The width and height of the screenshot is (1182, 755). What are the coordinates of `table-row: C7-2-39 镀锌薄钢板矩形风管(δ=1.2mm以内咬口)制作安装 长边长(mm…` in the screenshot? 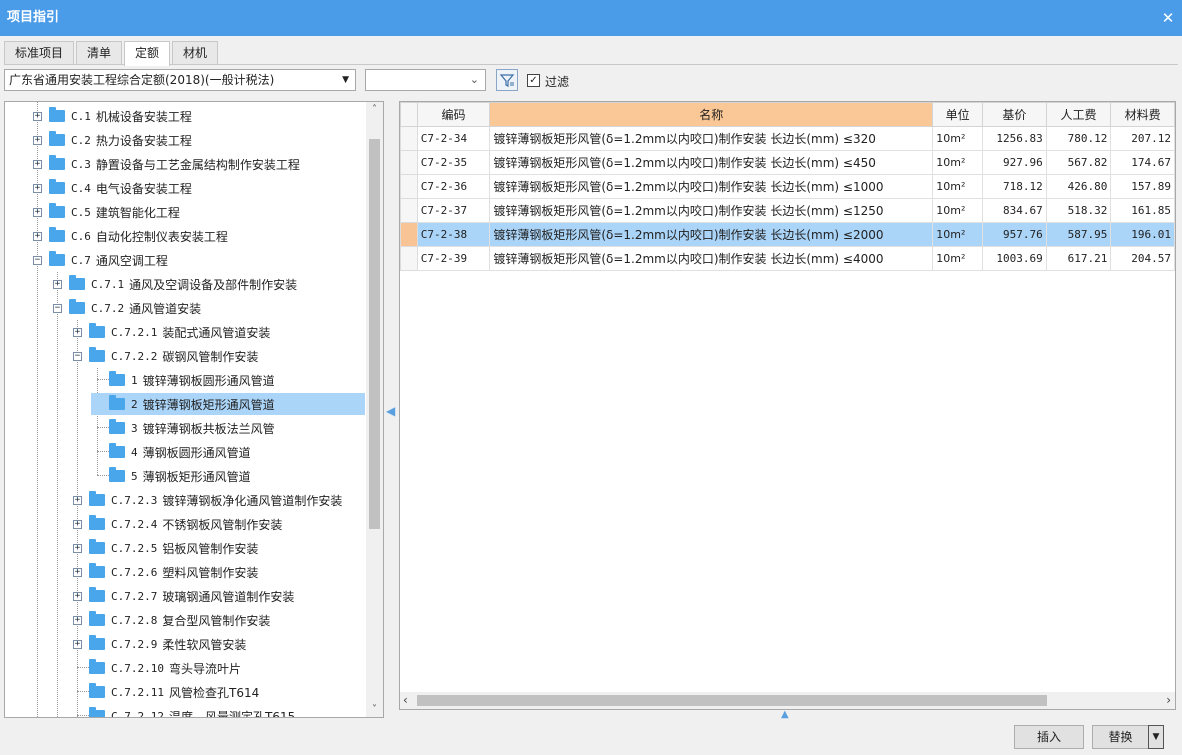 It's located at (787, 258).